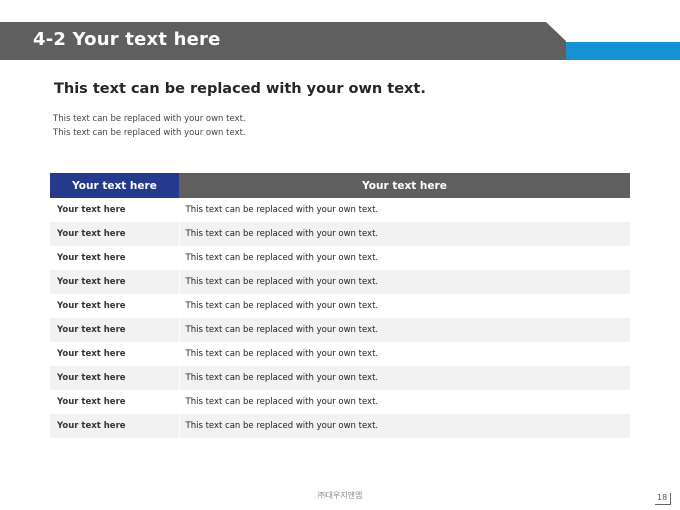  I want to click on table-header-row: Your text here Your text here, so click(340, 185).